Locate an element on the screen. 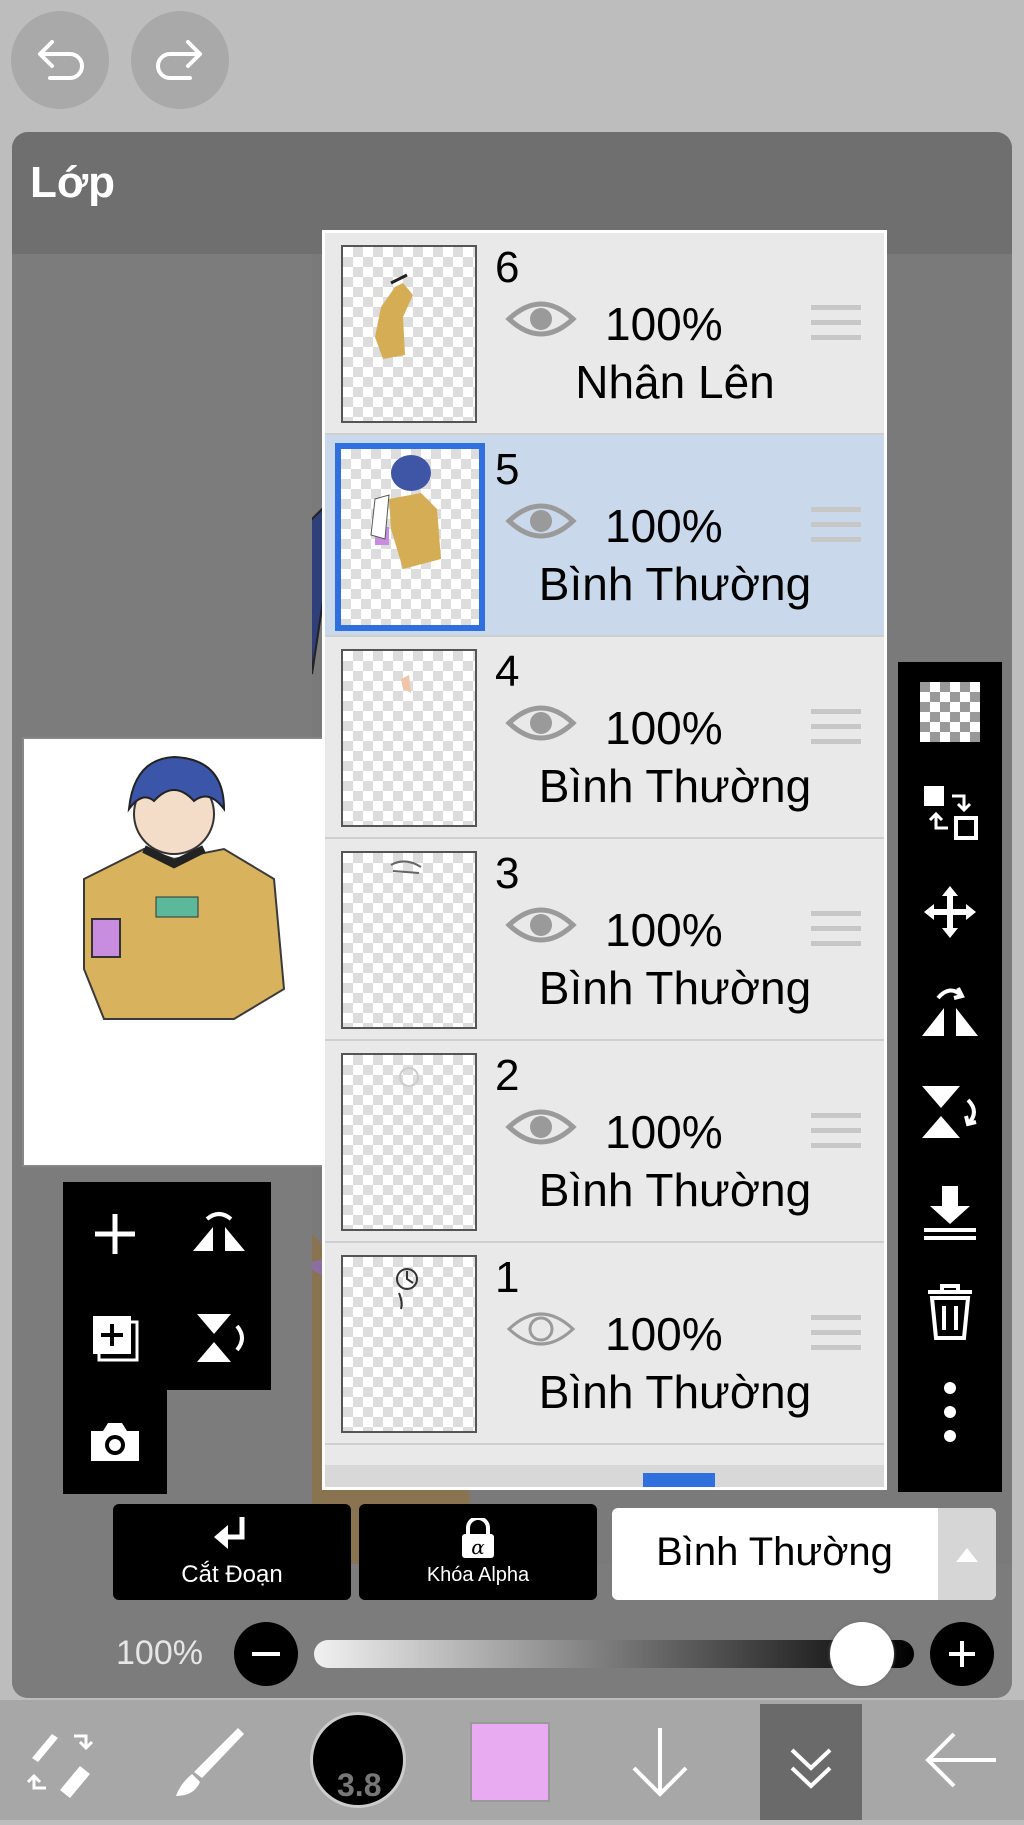 This screenshot has width=1024, height=1825. layer-row-selected: 5 100% Bình Thường is located at coordinates (604, 536).